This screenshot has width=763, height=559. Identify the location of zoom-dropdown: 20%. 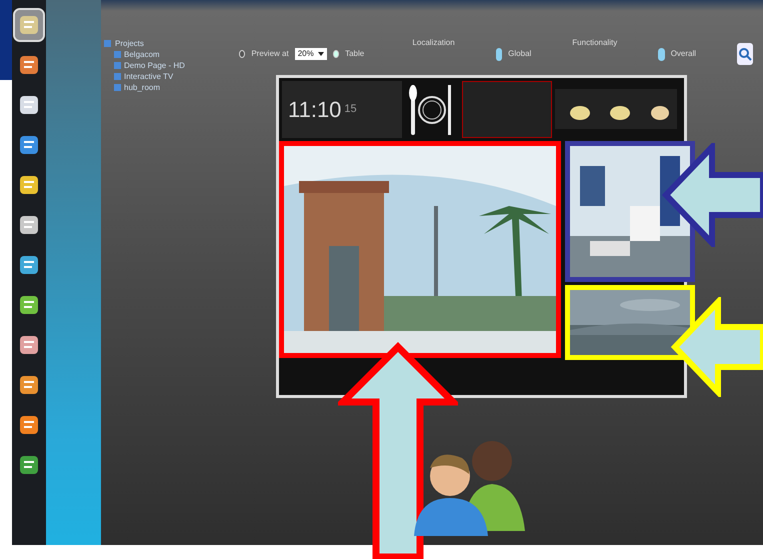
(310, 54).